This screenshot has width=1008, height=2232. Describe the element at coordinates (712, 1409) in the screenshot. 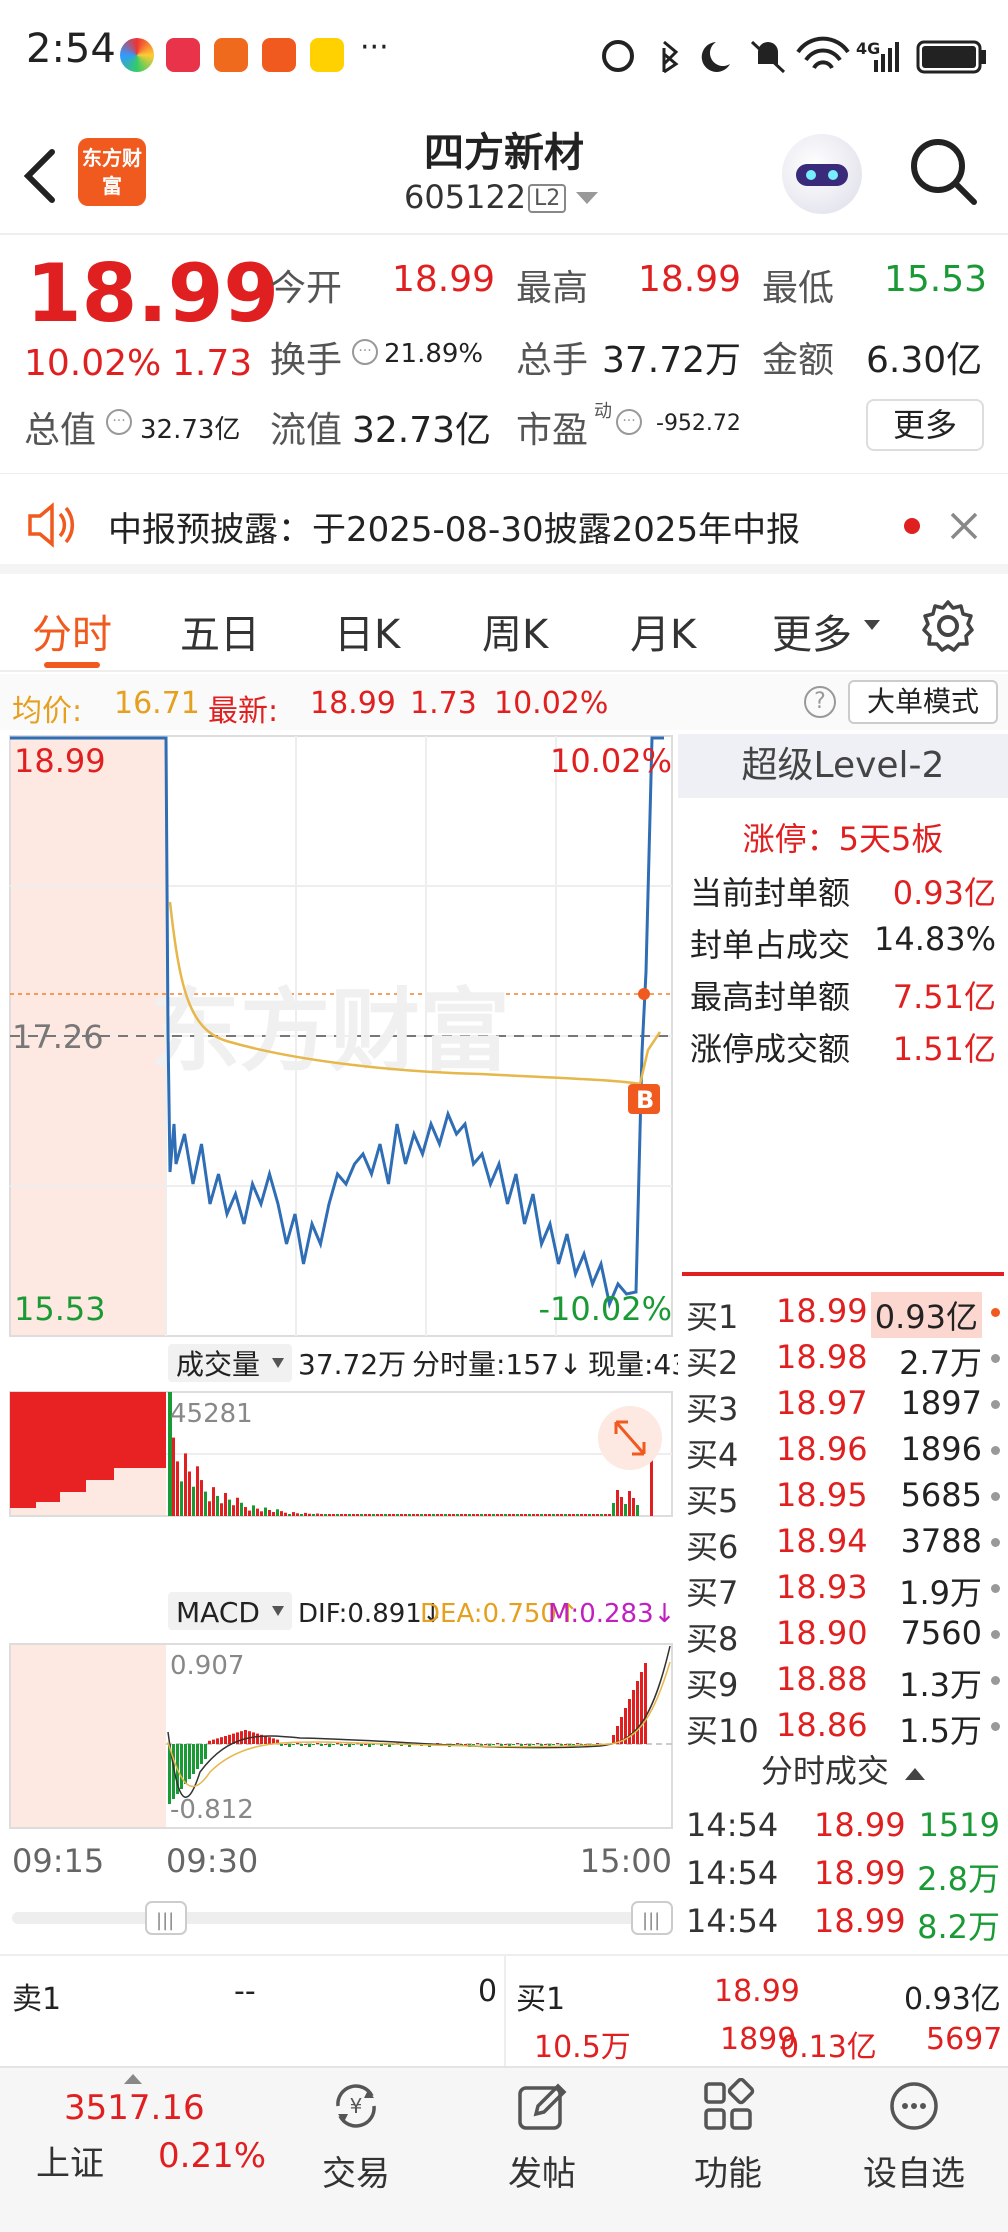

I see `bid-level: 买3` at that location.